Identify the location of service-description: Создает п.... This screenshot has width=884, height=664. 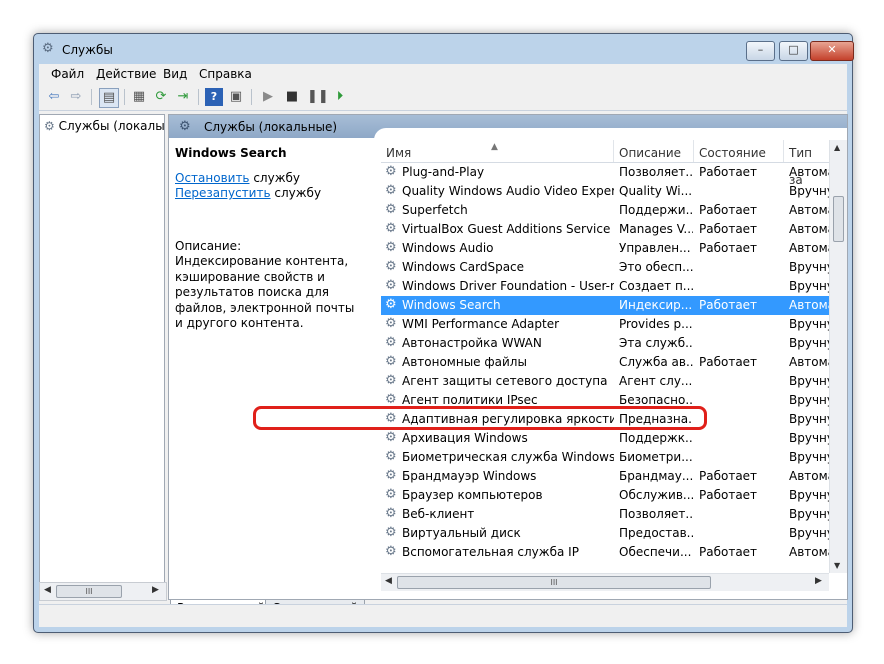
(656, 286).